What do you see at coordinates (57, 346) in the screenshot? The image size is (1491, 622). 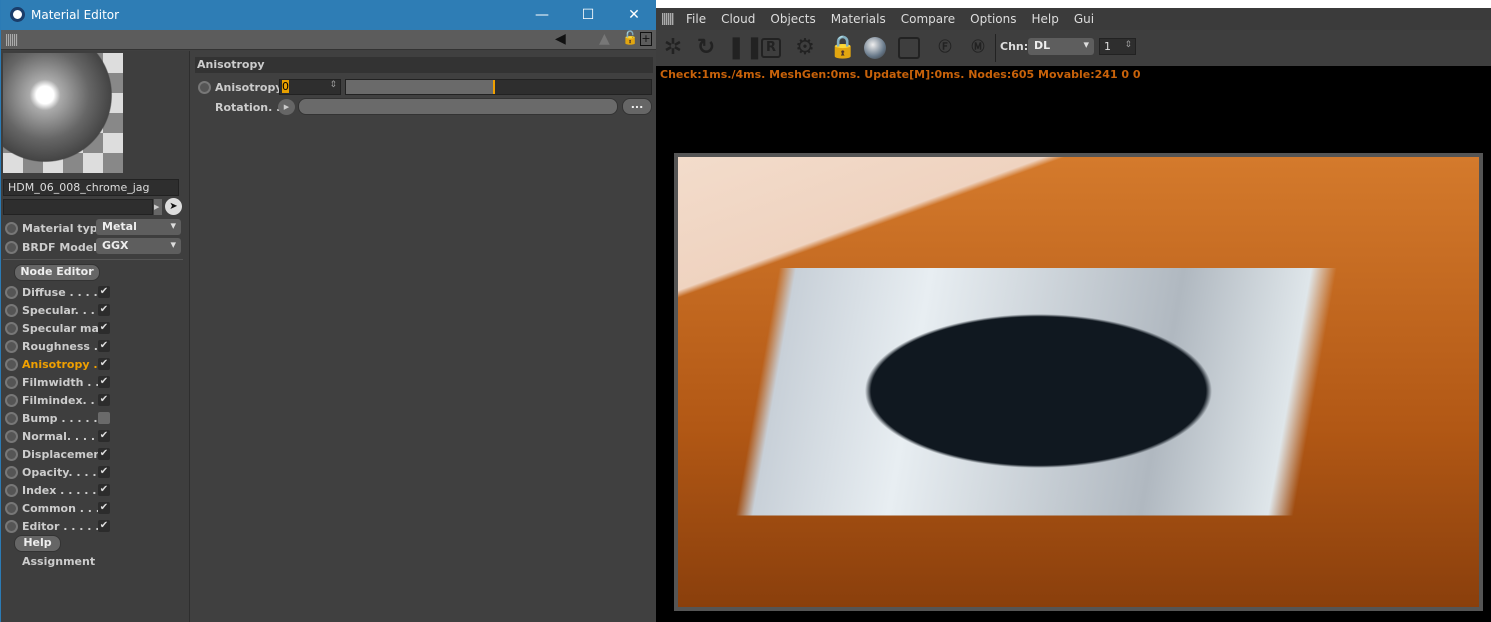 I see `channel-item: Roughness . ✔` at bounding box center [57, 346].